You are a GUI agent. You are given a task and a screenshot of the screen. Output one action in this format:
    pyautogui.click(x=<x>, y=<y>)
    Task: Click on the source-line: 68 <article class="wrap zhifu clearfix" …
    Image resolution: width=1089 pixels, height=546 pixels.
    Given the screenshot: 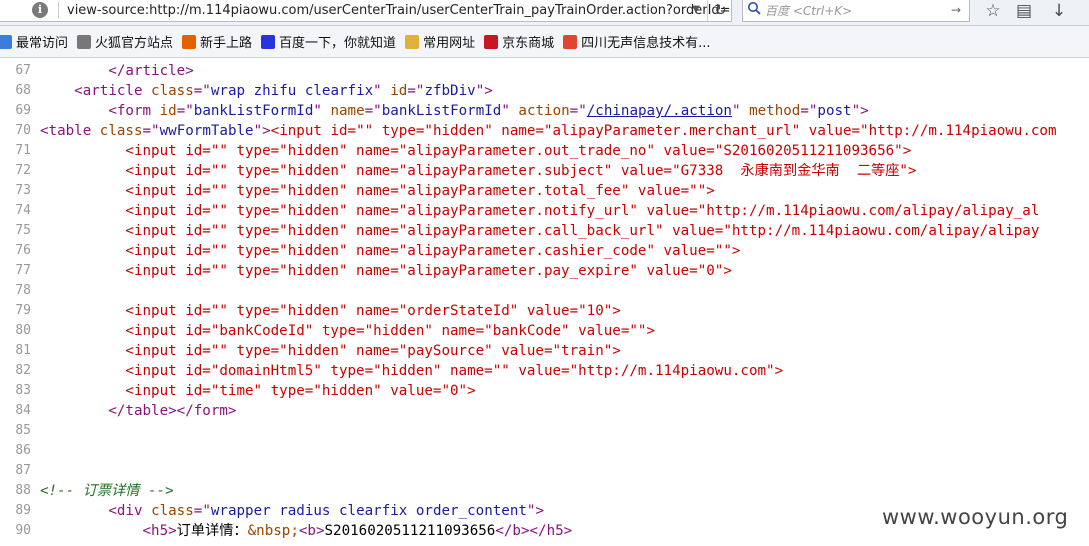 What is the action you would take?
    pyautogui.click(x=544, y=91)
    